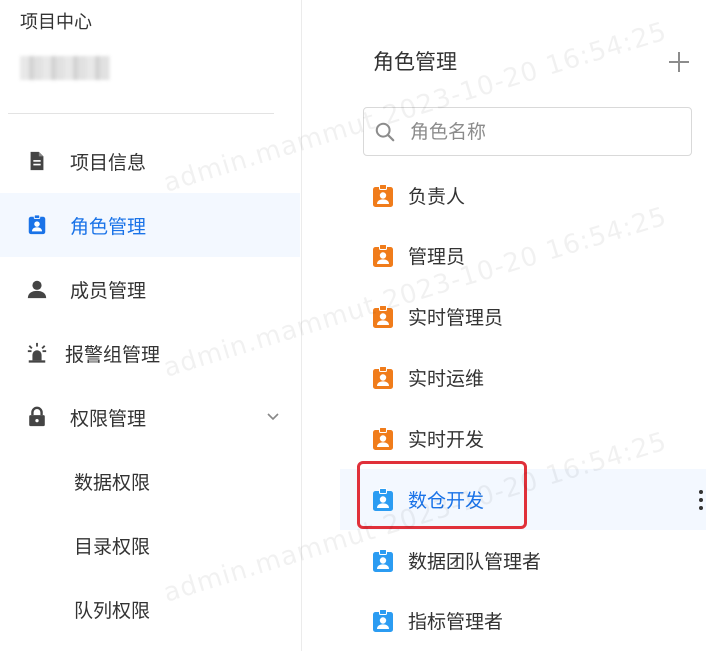 The image size is (706, 651). What do you see at coordinates (437, 257) in the screenshot?
I see `role-label: 管理员` at bounding box center [437, 257].